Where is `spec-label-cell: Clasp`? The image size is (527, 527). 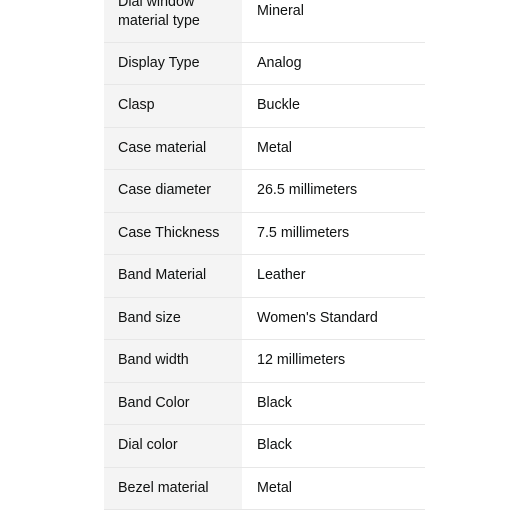 spec-label-cell: Clasp is located at coordinates (173, 106).